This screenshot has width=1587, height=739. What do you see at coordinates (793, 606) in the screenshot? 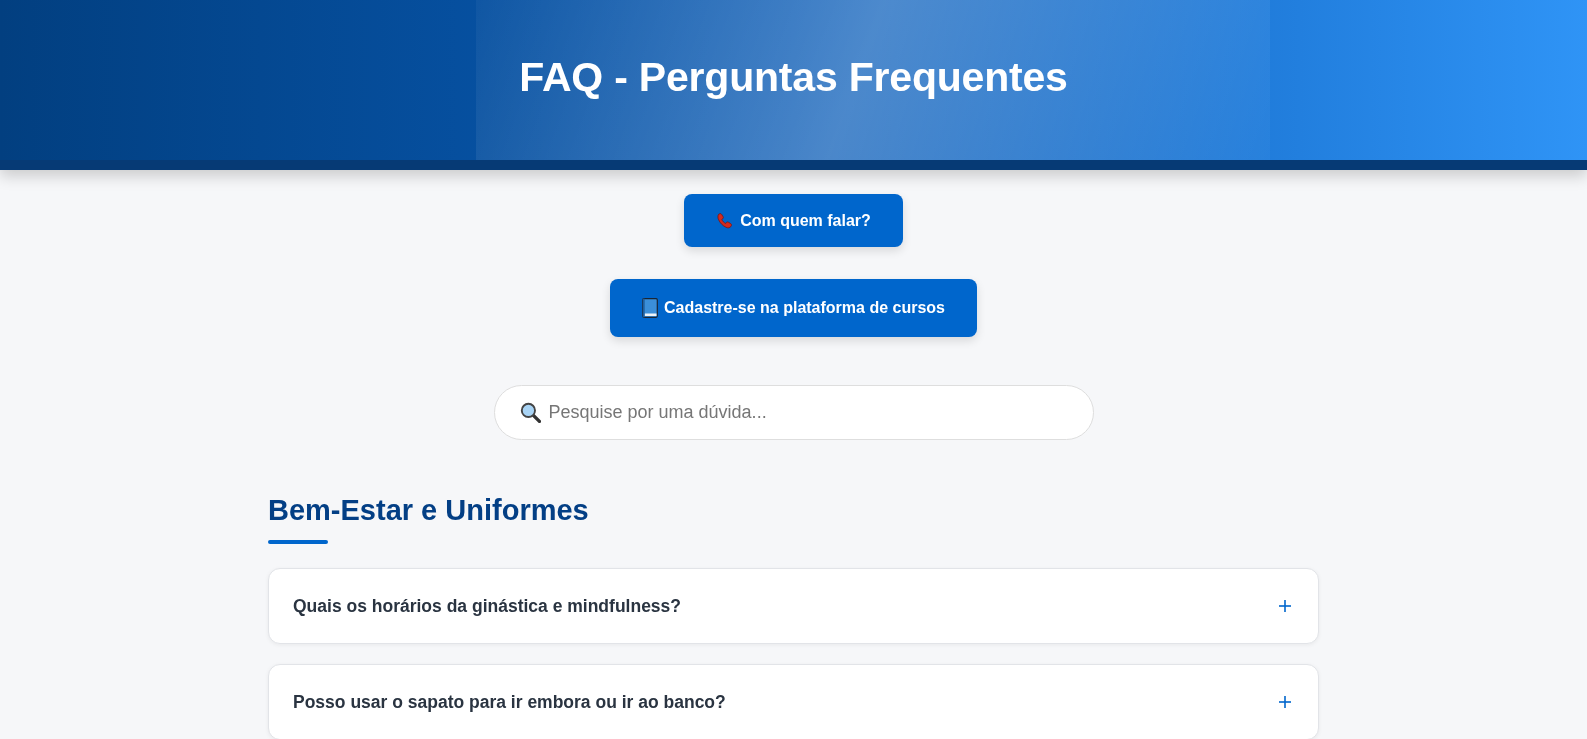
I see `faq-item: Quais os horários da ginástica e mindfulness?` at bounding box center [793, 606].